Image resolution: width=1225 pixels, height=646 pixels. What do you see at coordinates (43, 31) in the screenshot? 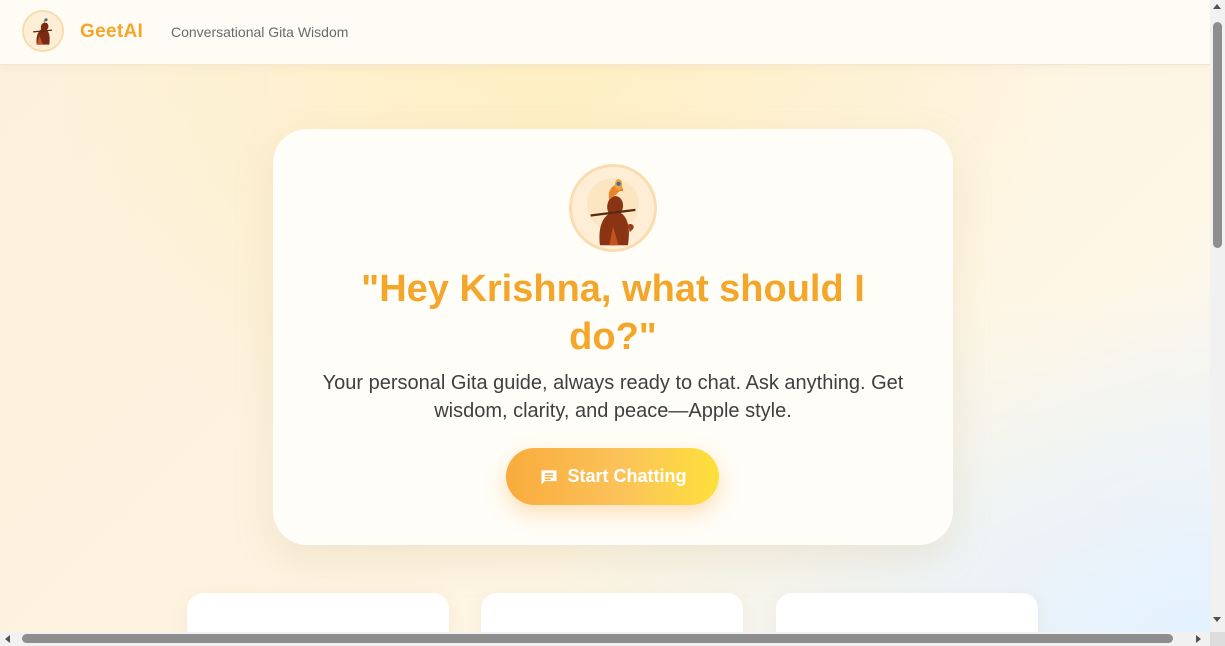
I see `krishna-logo-icon` at bounding box center [43, 31].